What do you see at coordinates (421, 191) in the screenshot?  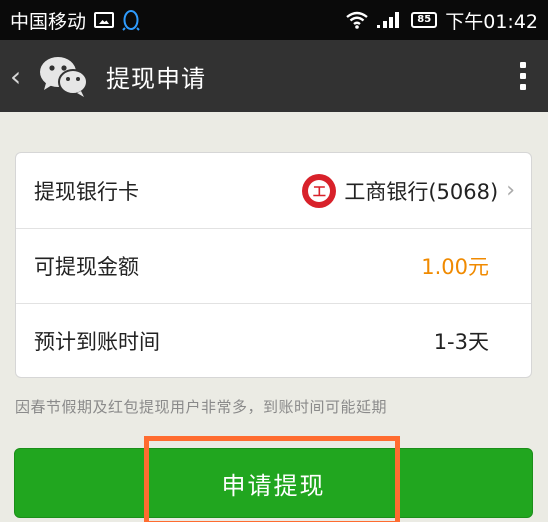 I see `bank-card-value: 工商银行(5068)` at bounding box center [421, 191].